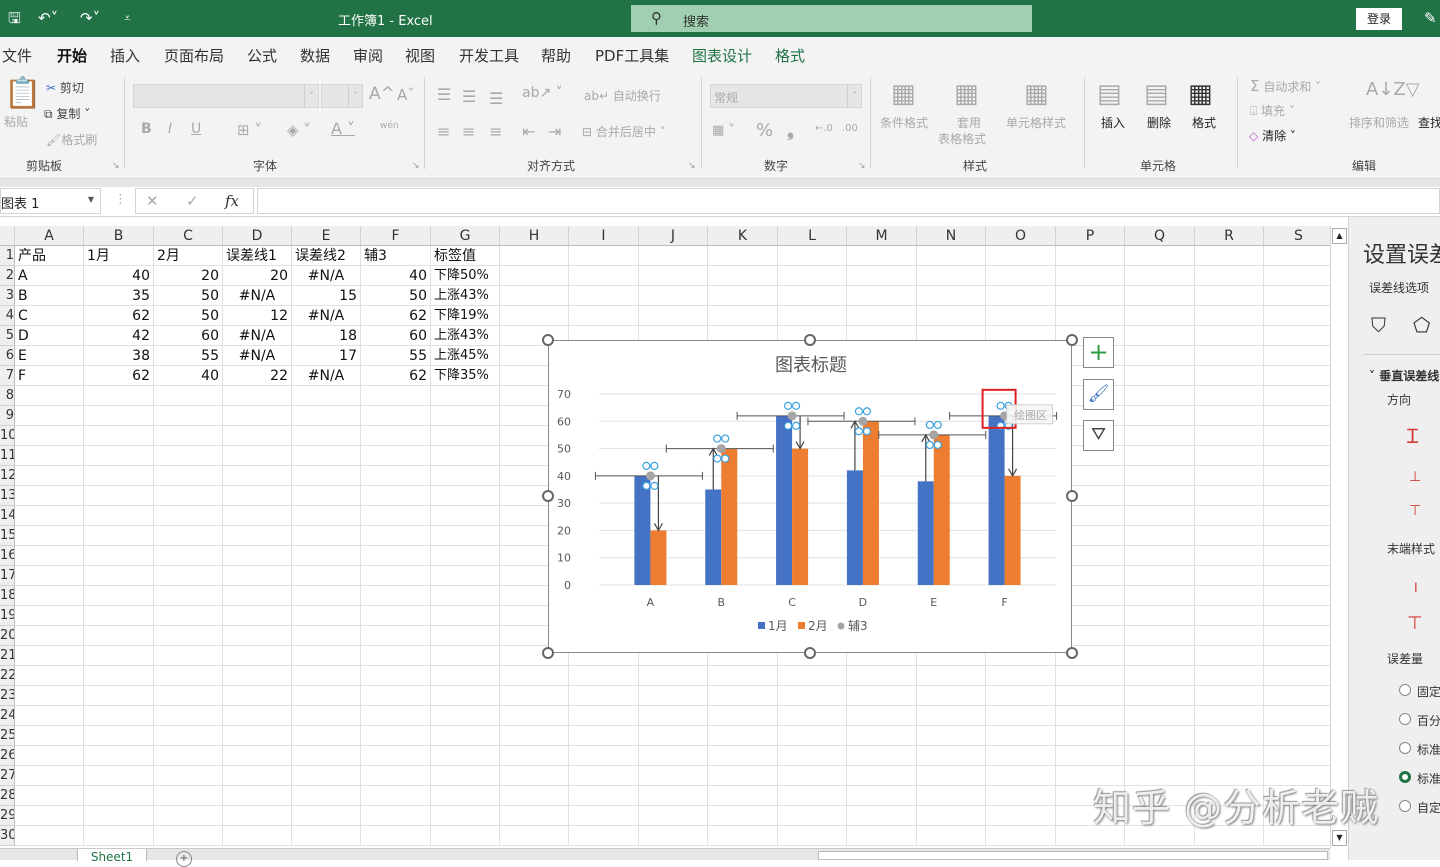  Describe the element at coordinates (622, 95) in the screenshot. I see `wrap-text-button: ab↵ 自动换行` at that location.